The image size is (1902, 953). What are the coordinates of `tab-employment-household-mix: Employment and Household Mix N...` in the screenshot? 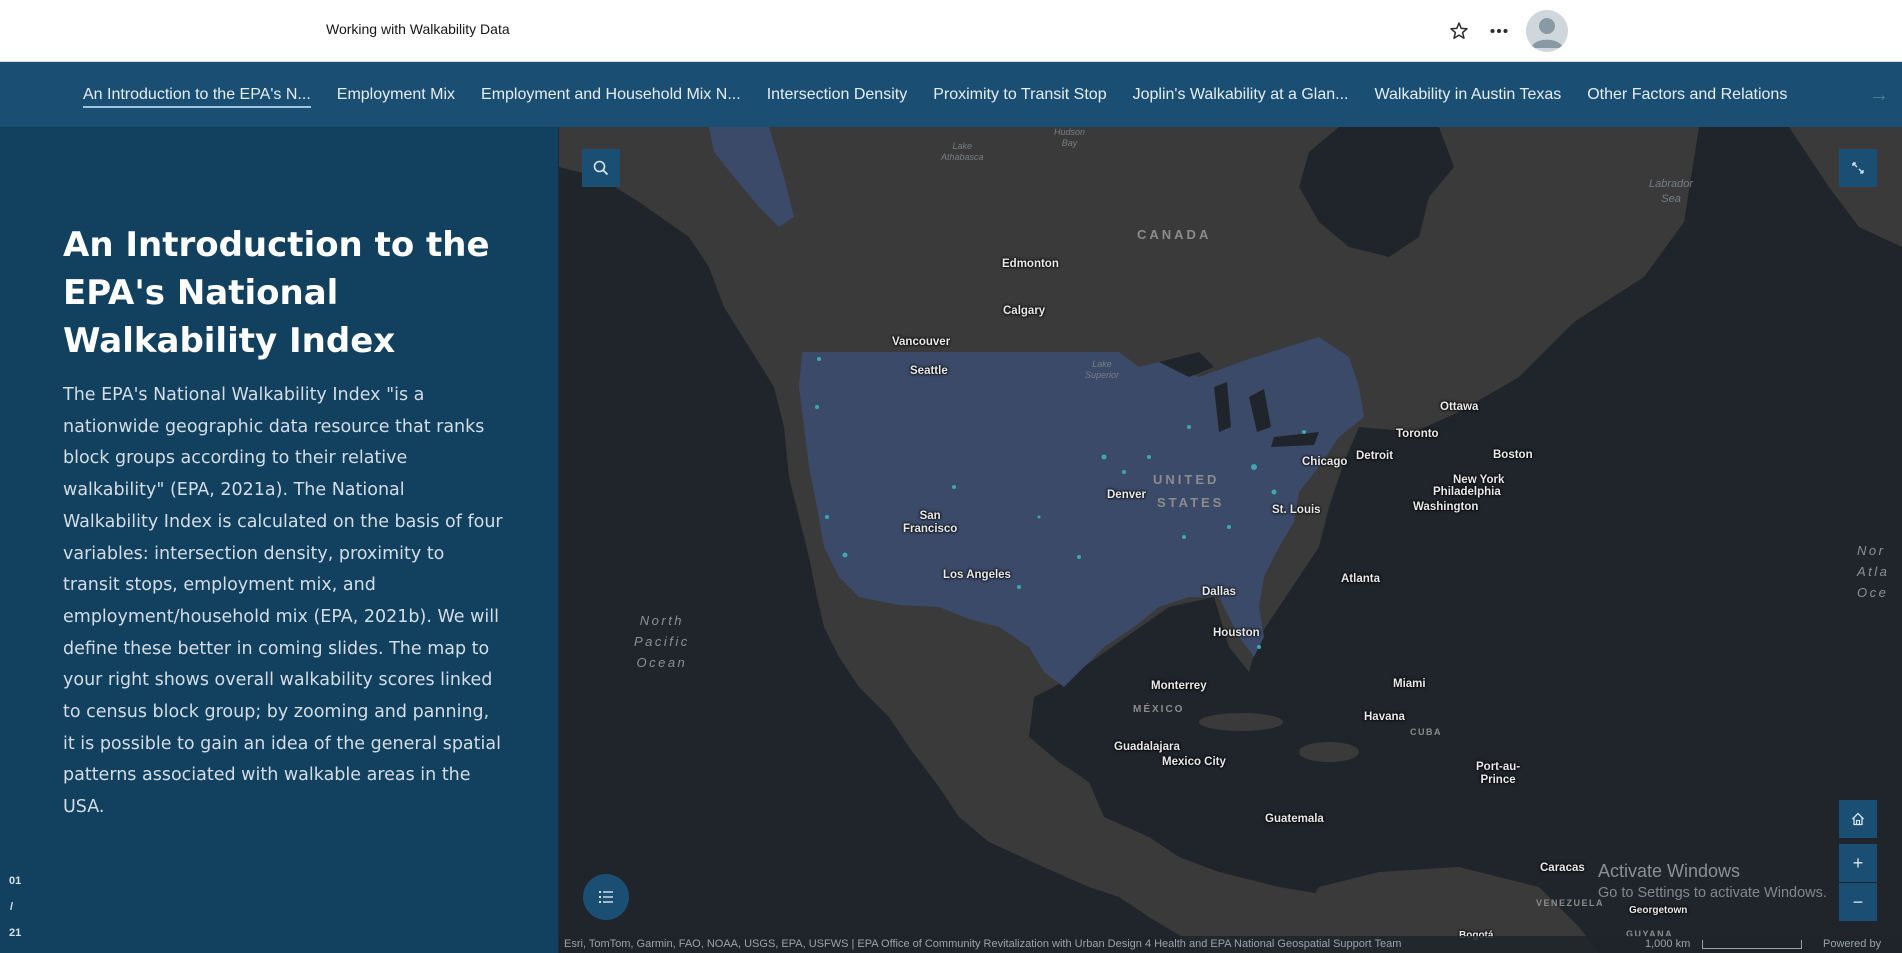 It's located at (611, 94).